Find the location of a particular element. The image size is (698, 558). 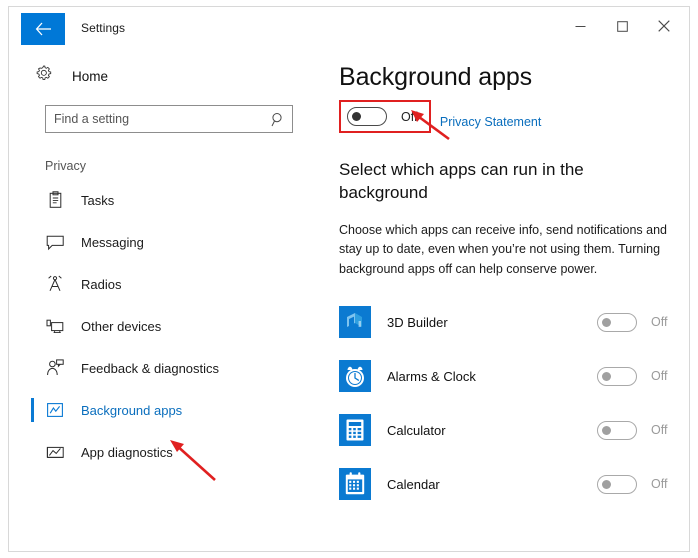

window-title: Settings is located at coordinates (103, 28).